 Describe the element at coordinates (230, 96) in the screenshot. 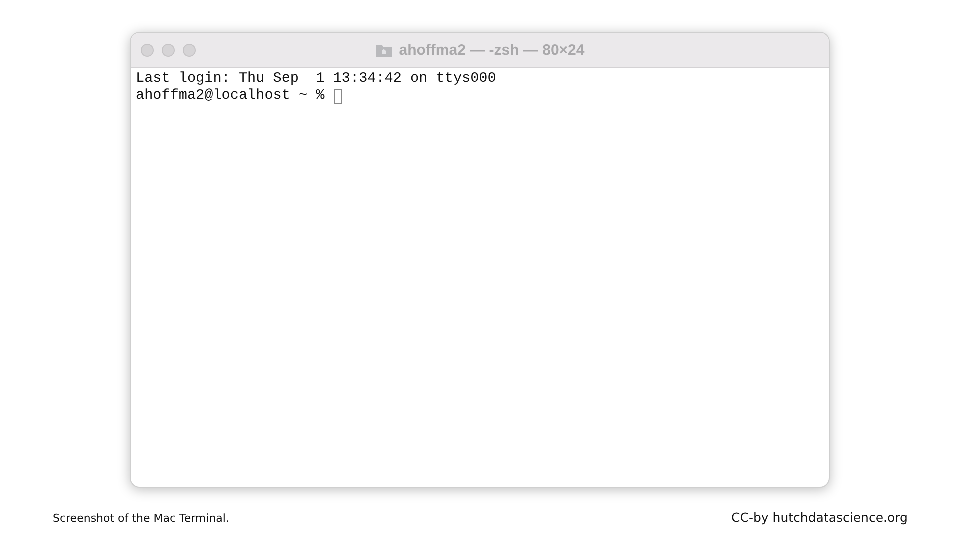

I see `shell-prompt: ahoffma2@localhost ~ %` at that location.